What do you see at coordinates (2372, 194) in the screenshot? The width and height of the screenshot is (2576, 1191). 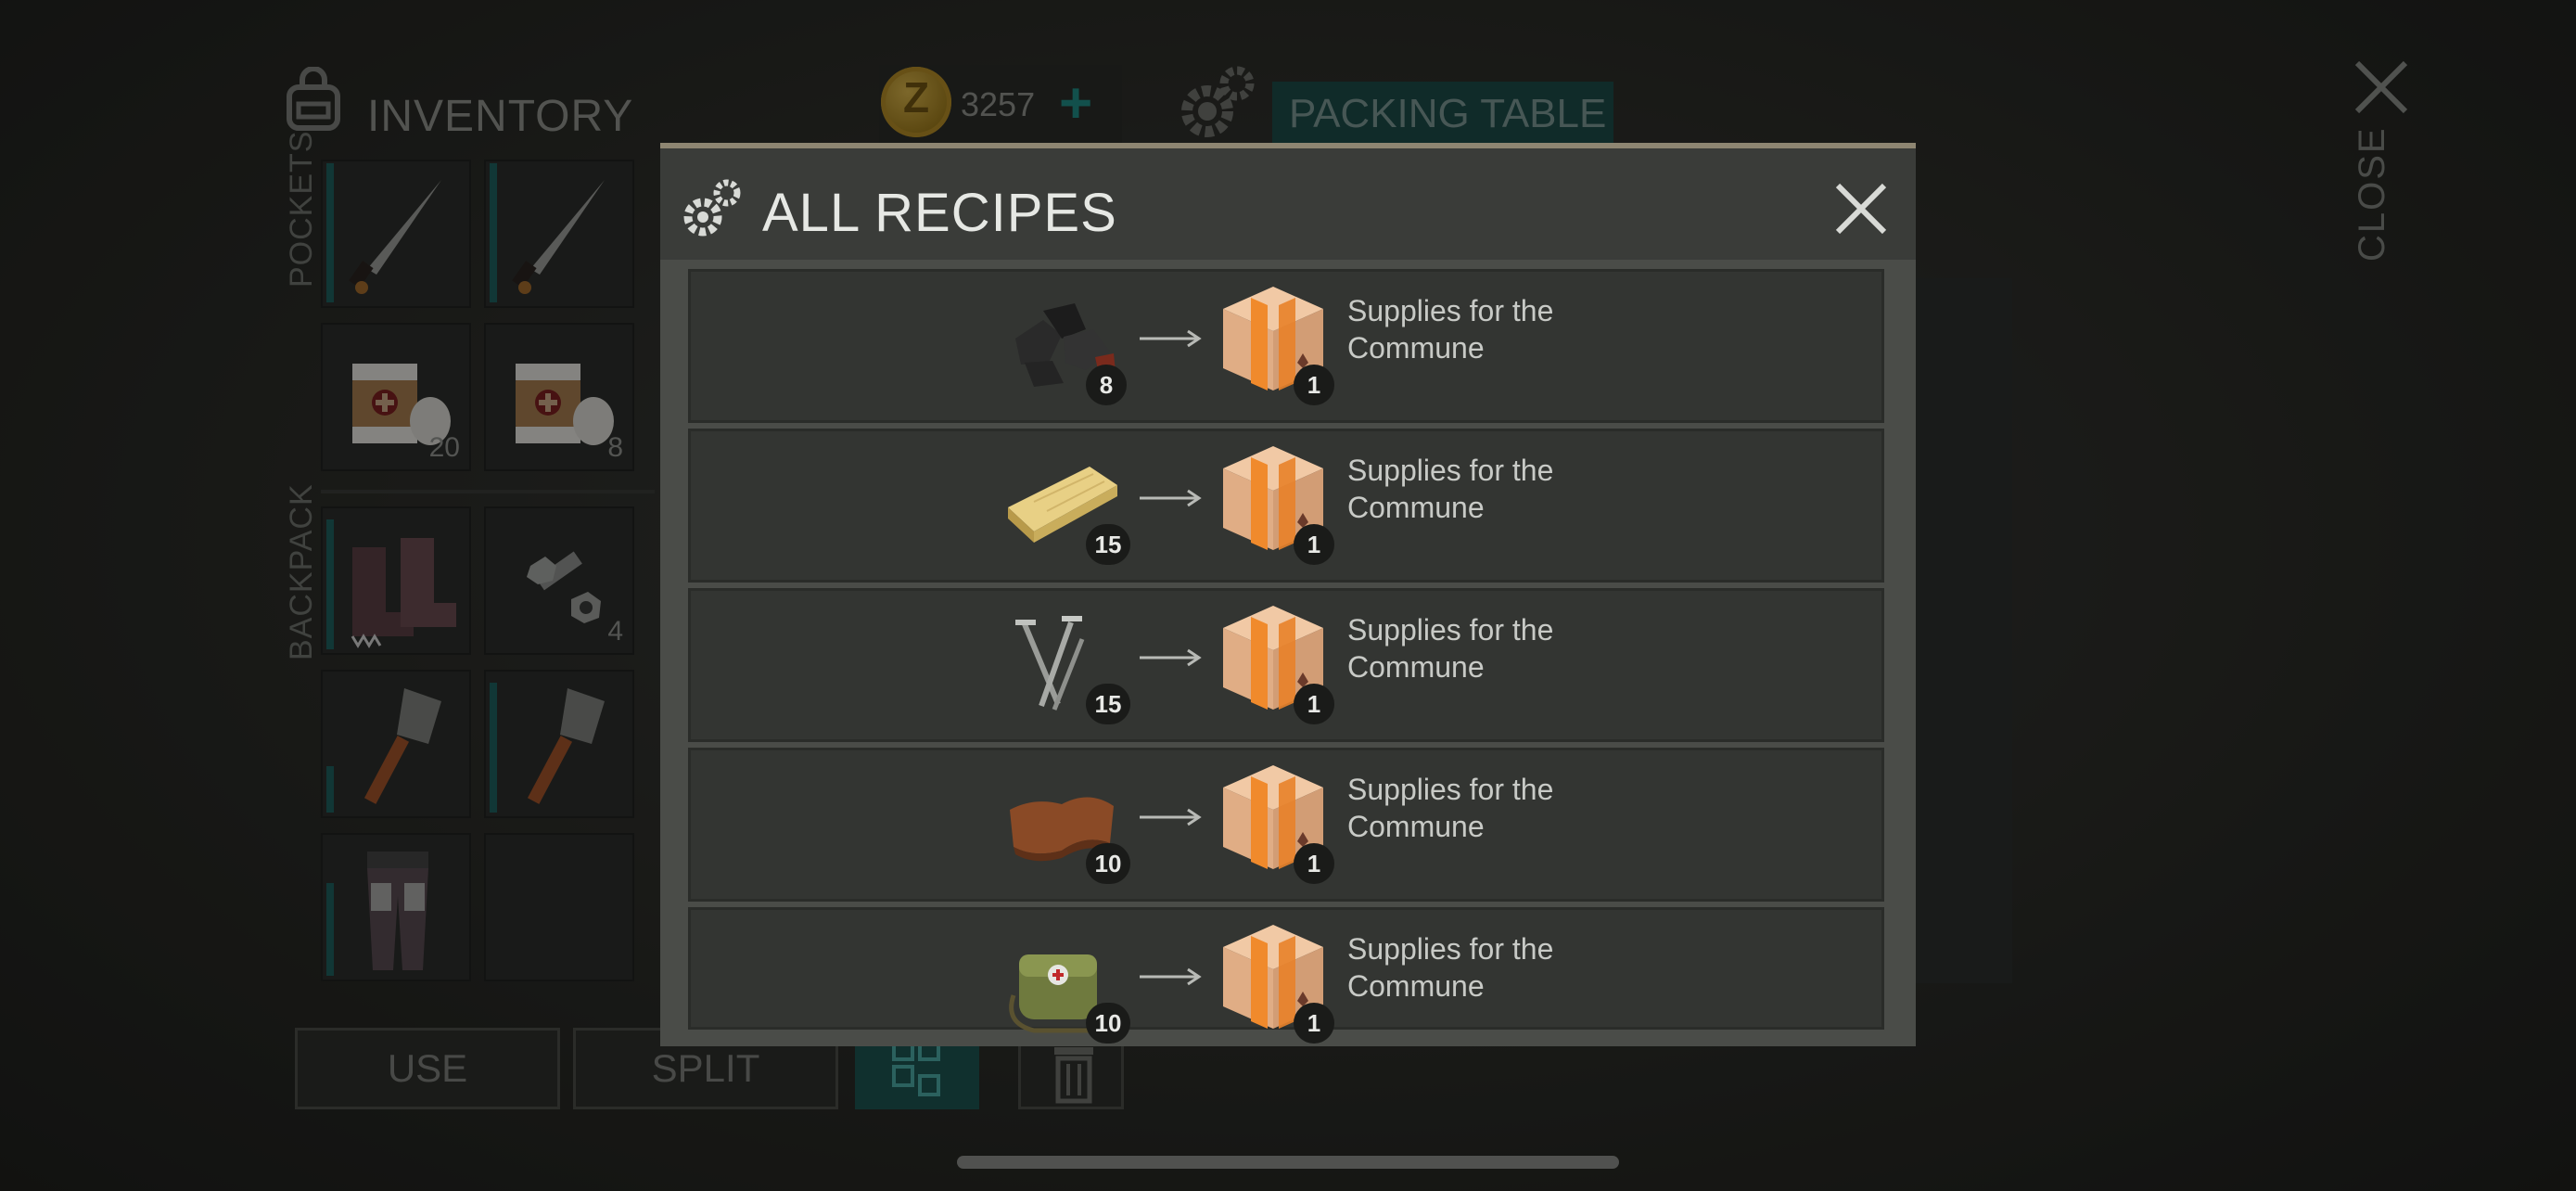 I see `close-label: CLOSE` at bounding box center [2372, 194].